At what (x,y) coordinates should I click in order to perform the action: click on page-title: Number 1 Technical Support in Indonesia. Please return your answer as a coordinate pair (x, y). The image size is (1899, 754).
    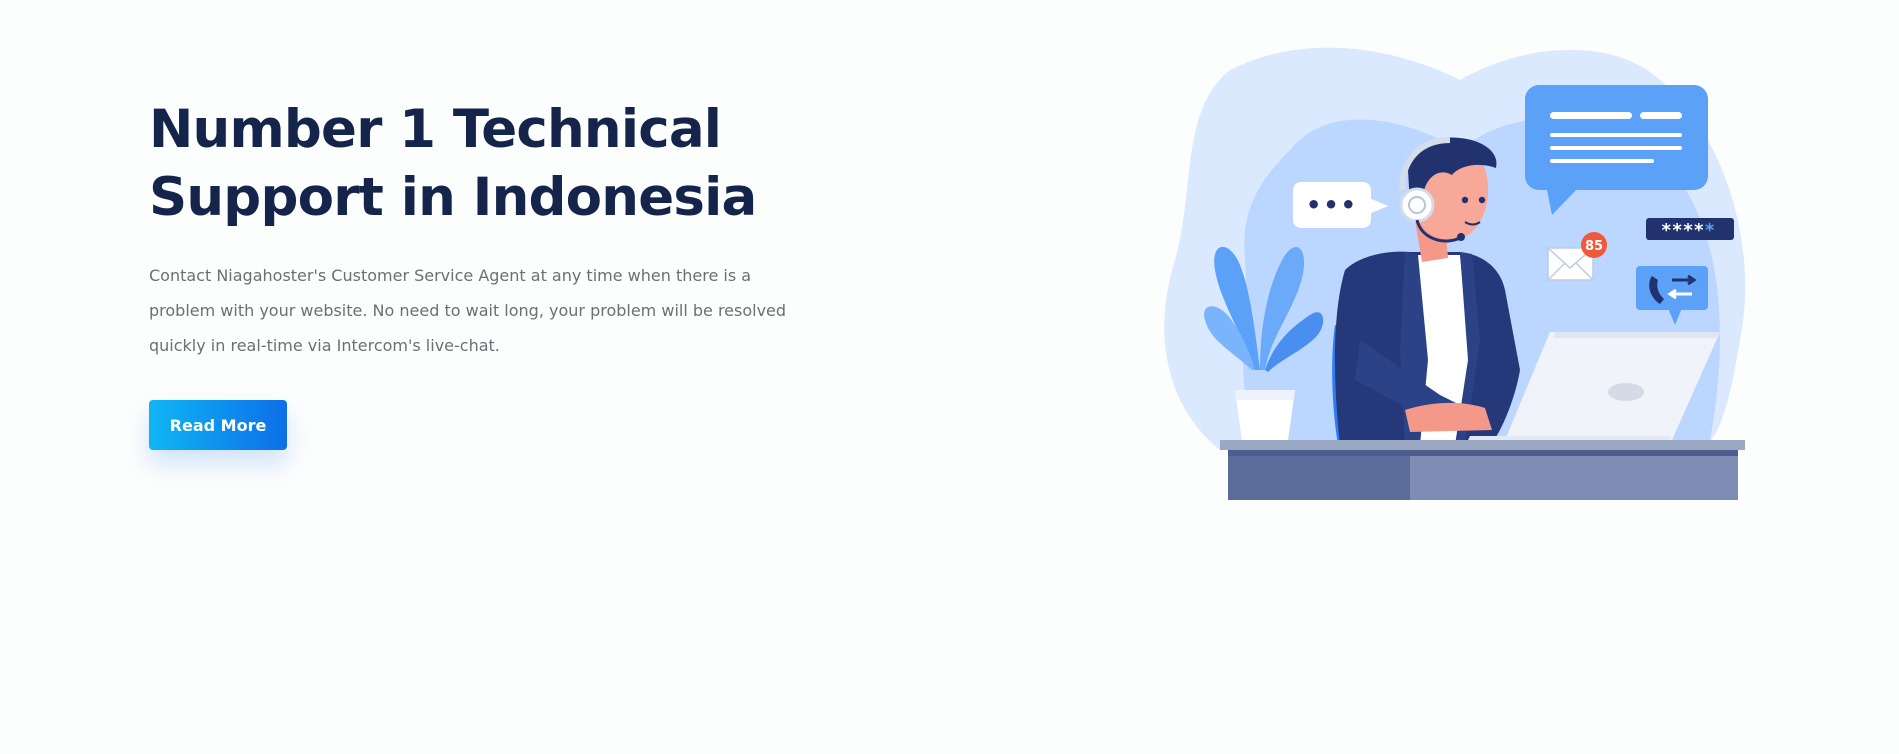
    Looking at the image, I should click on (479, 164).